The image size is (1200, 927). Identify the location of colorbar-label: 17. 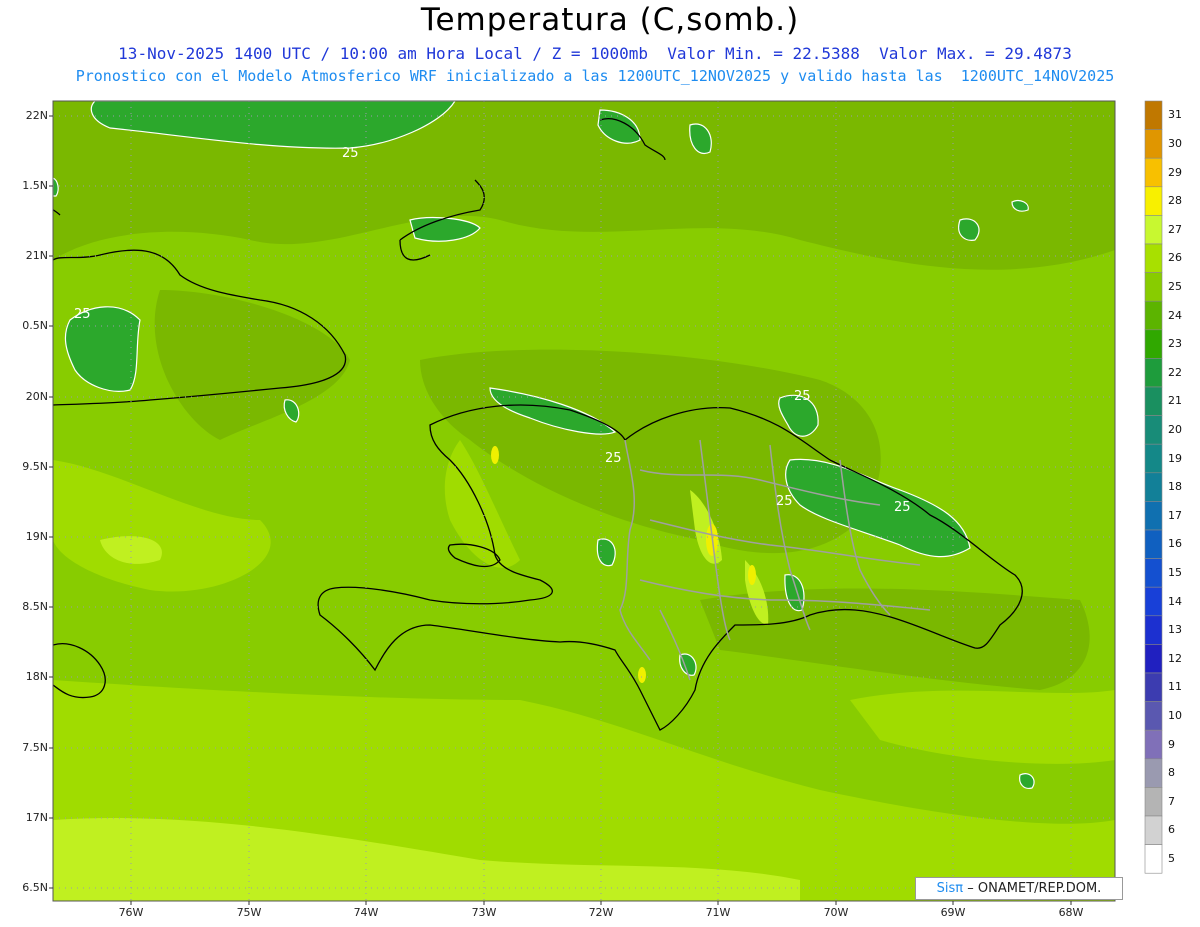
(1175, 515).